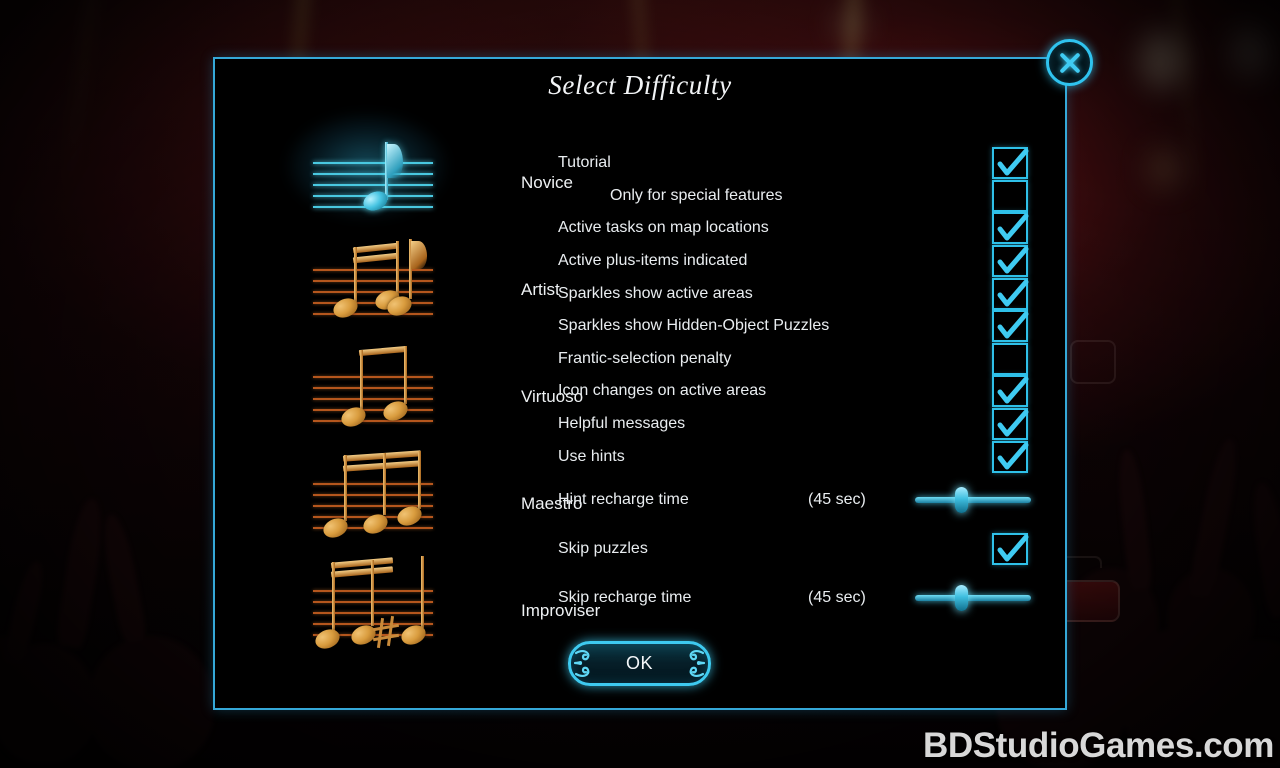 This screenshot has width=1280, height=768. I want to click on option-label: Icon changes on active areas, so click(662, 391).